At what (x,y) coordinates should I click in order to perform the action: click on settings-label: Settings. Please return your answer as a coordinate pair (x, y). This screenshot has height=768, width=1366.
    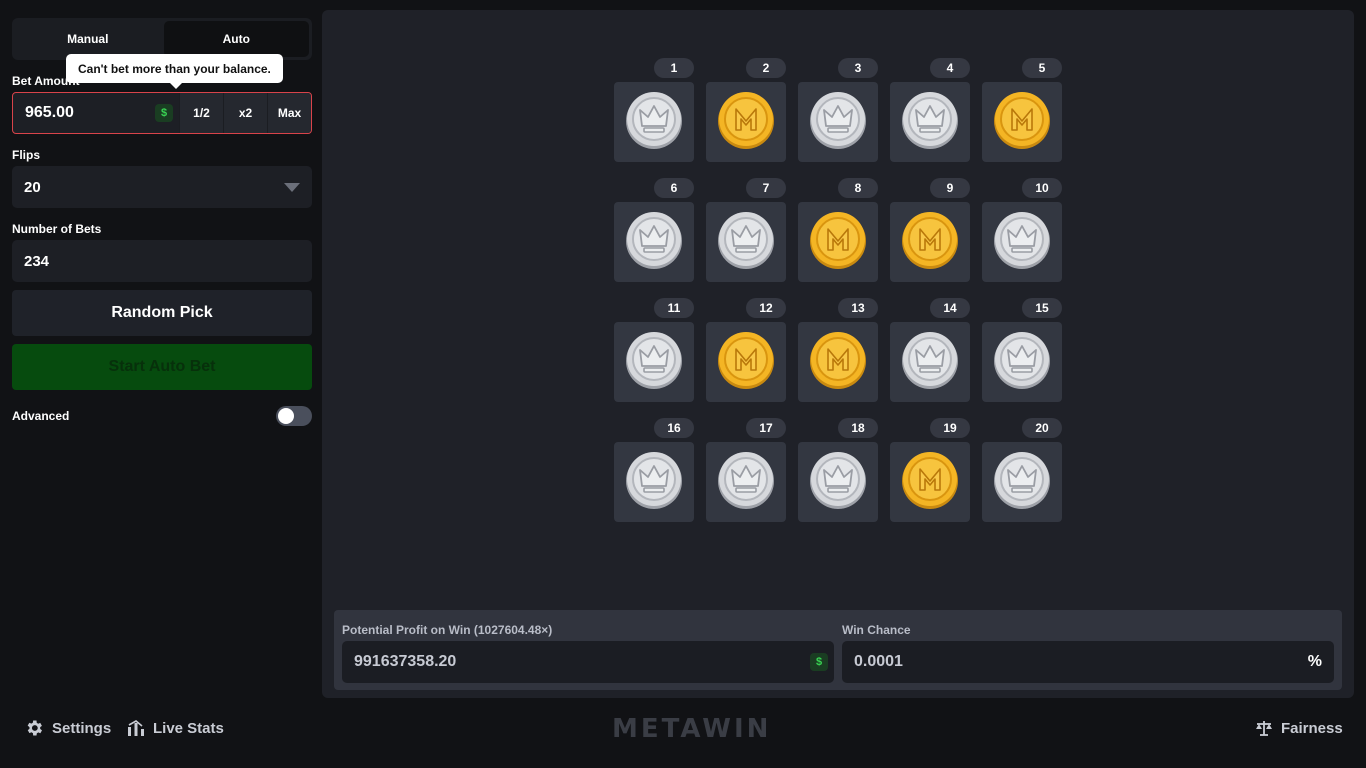
    Looking at the image, I should click on (82, 728).